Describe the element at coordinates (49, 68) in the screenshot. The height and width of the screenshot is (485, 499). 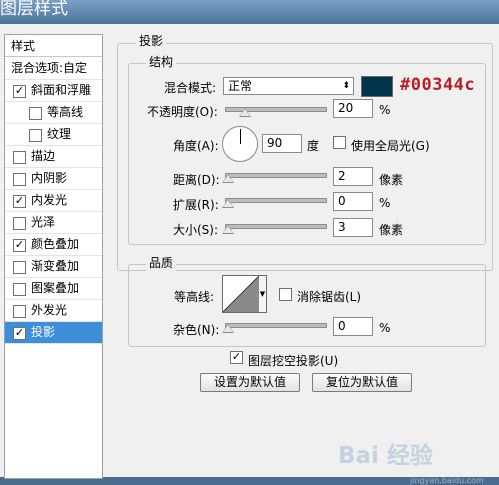
I see `blend-options-label: 混合选项:自定` at that location.